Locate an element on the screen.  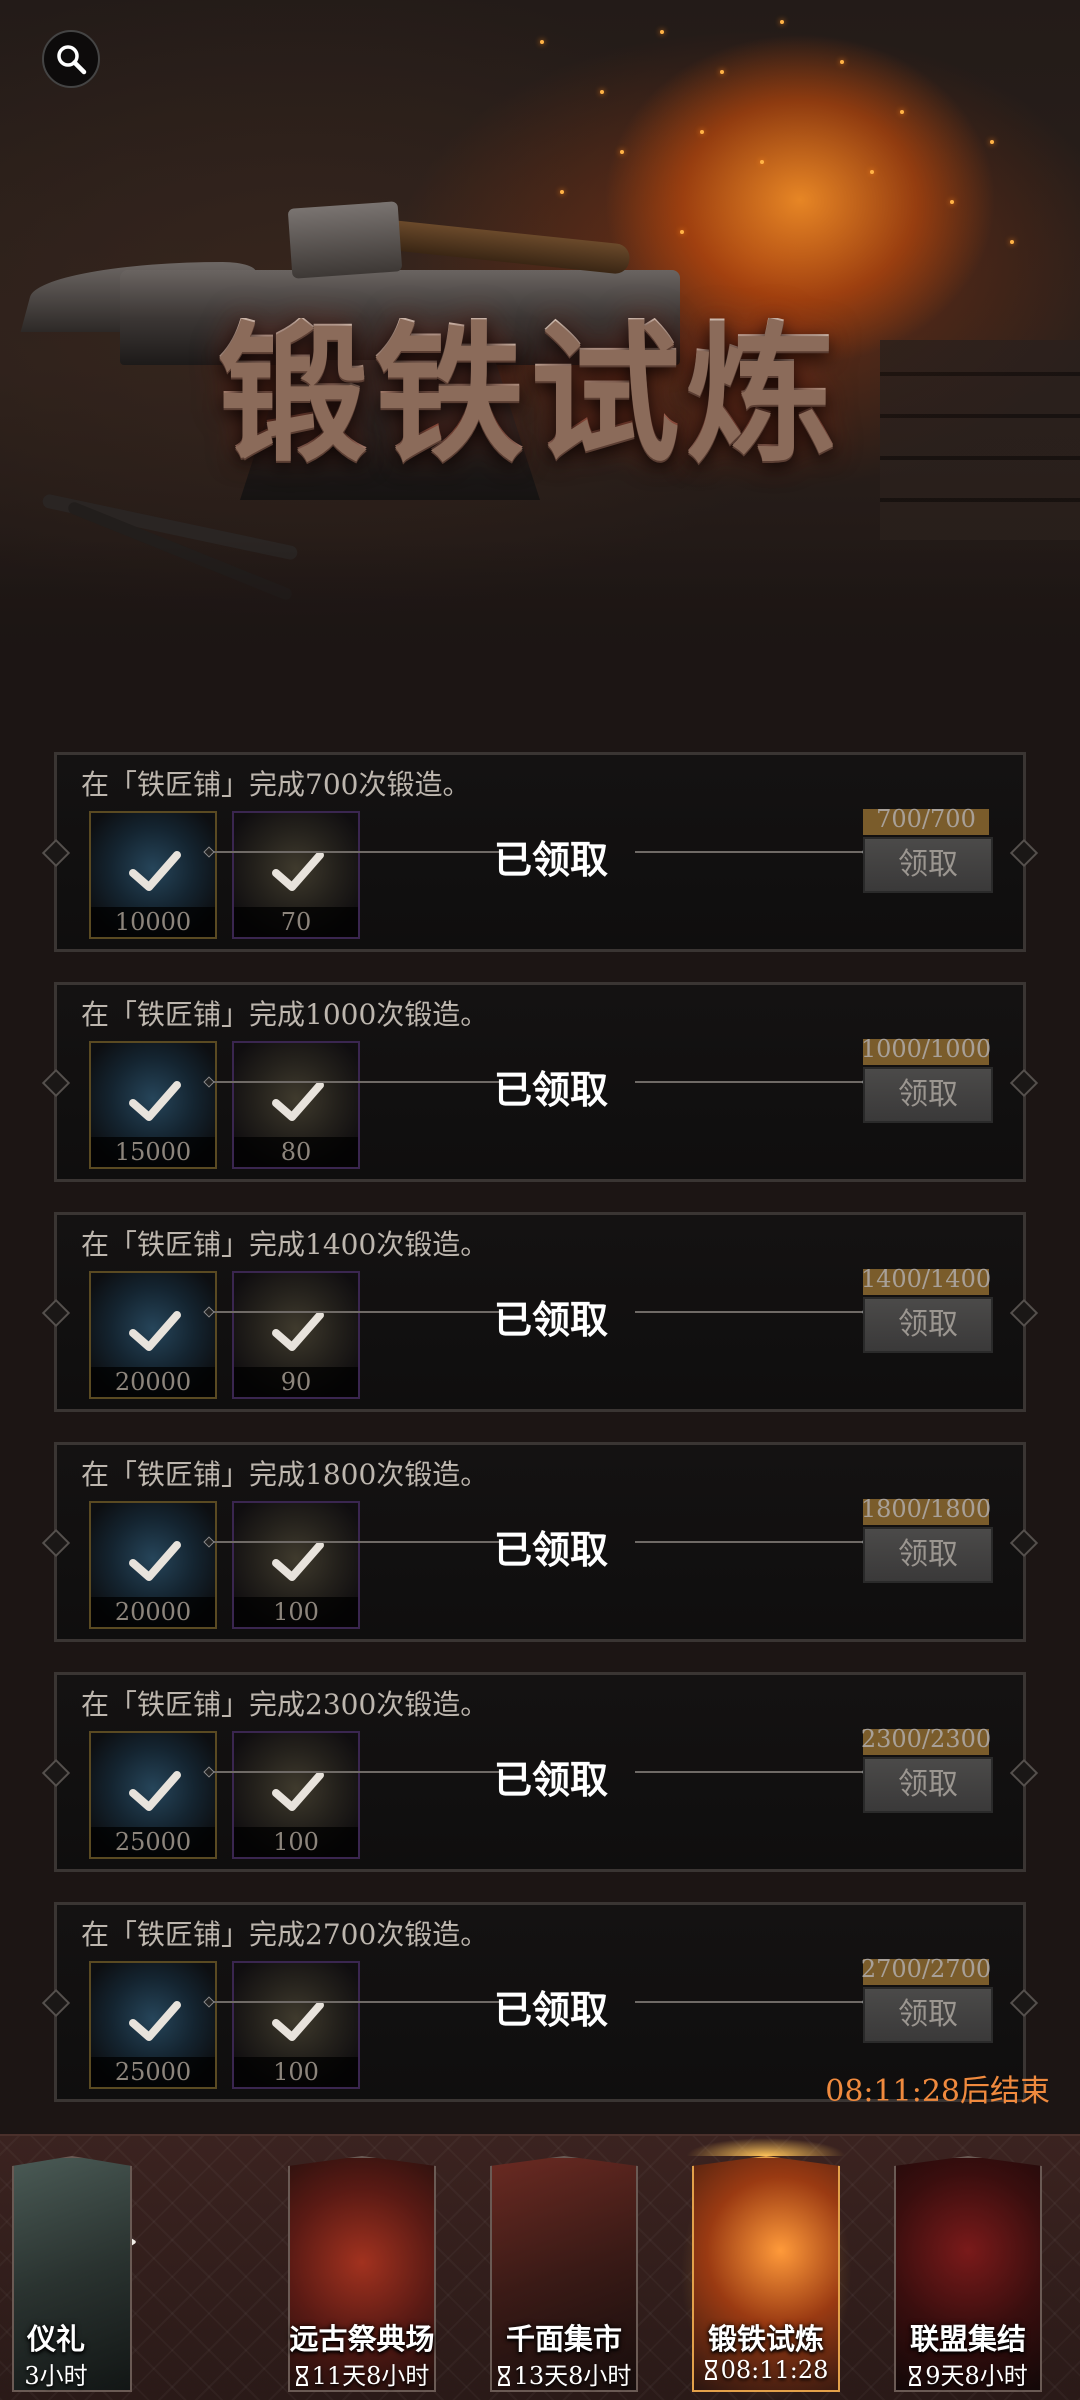
progress-text: 1400/1400 is located at coordinates (926, 1279).